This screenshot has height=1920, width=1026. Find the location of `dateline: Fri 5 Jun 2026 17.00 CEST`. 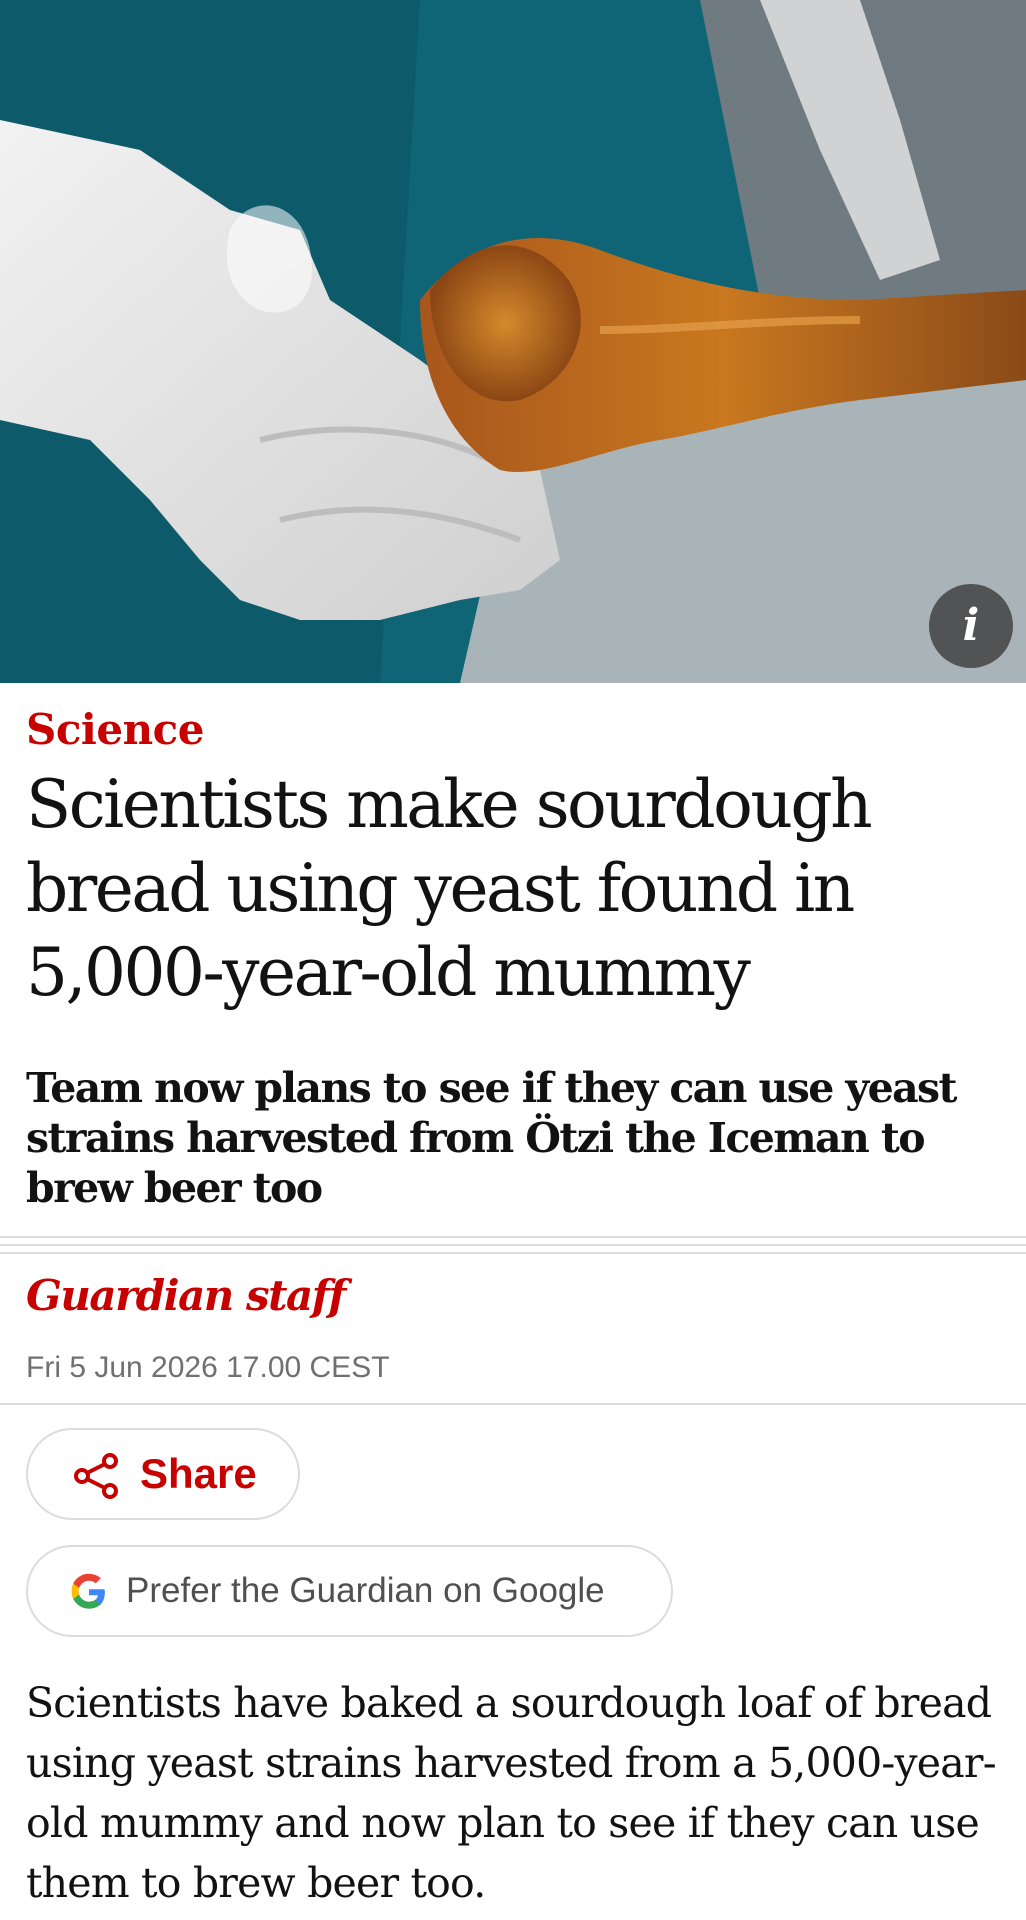

dateline: Fri 5 Jun 2026 17.00 CEST is located at coordinates (208, 1367).